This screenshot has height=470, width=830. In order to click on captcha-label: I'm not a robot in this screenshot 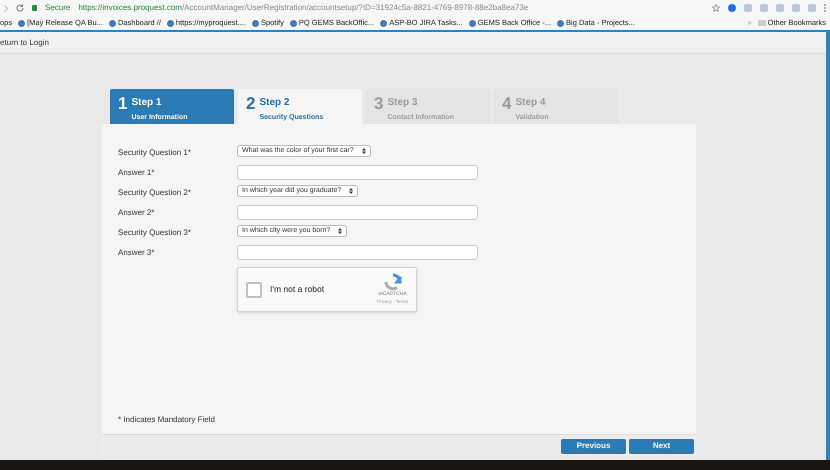, I will do `click(298, 289)`.